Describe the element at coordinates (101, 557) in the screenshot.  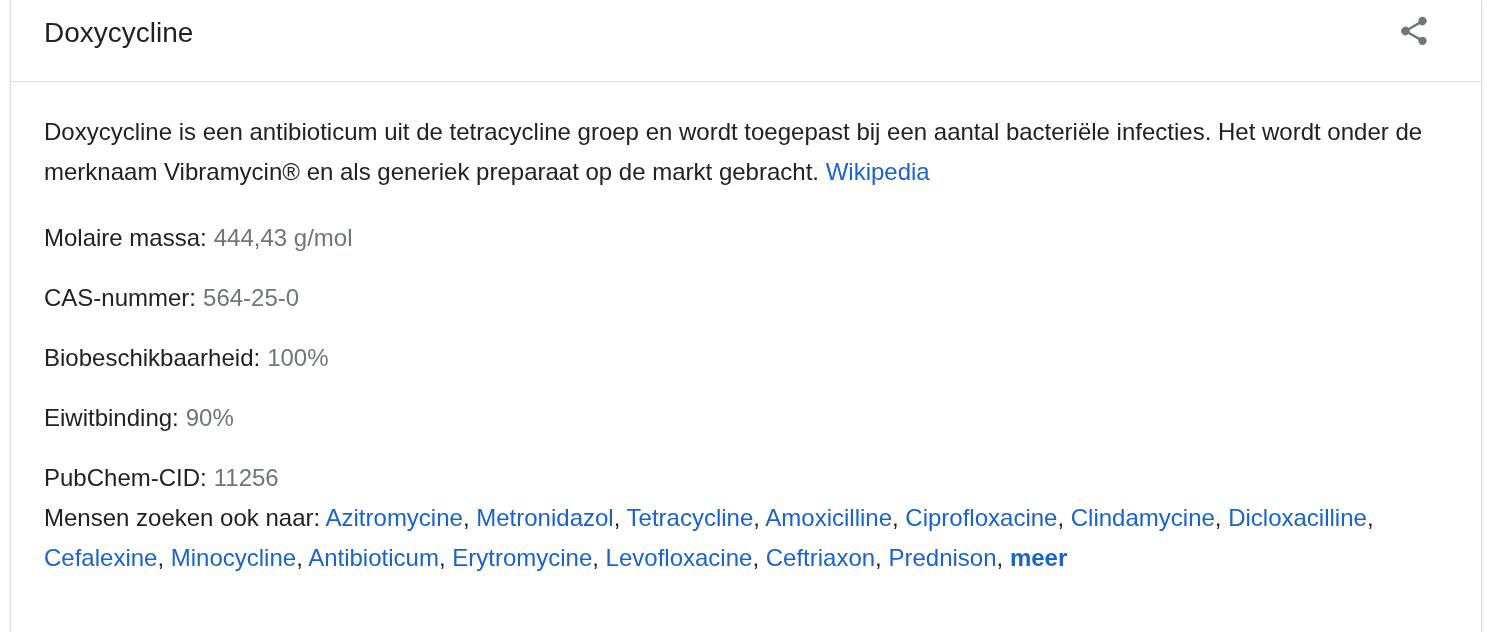
I see `related-link: Cefalexine` at that location.